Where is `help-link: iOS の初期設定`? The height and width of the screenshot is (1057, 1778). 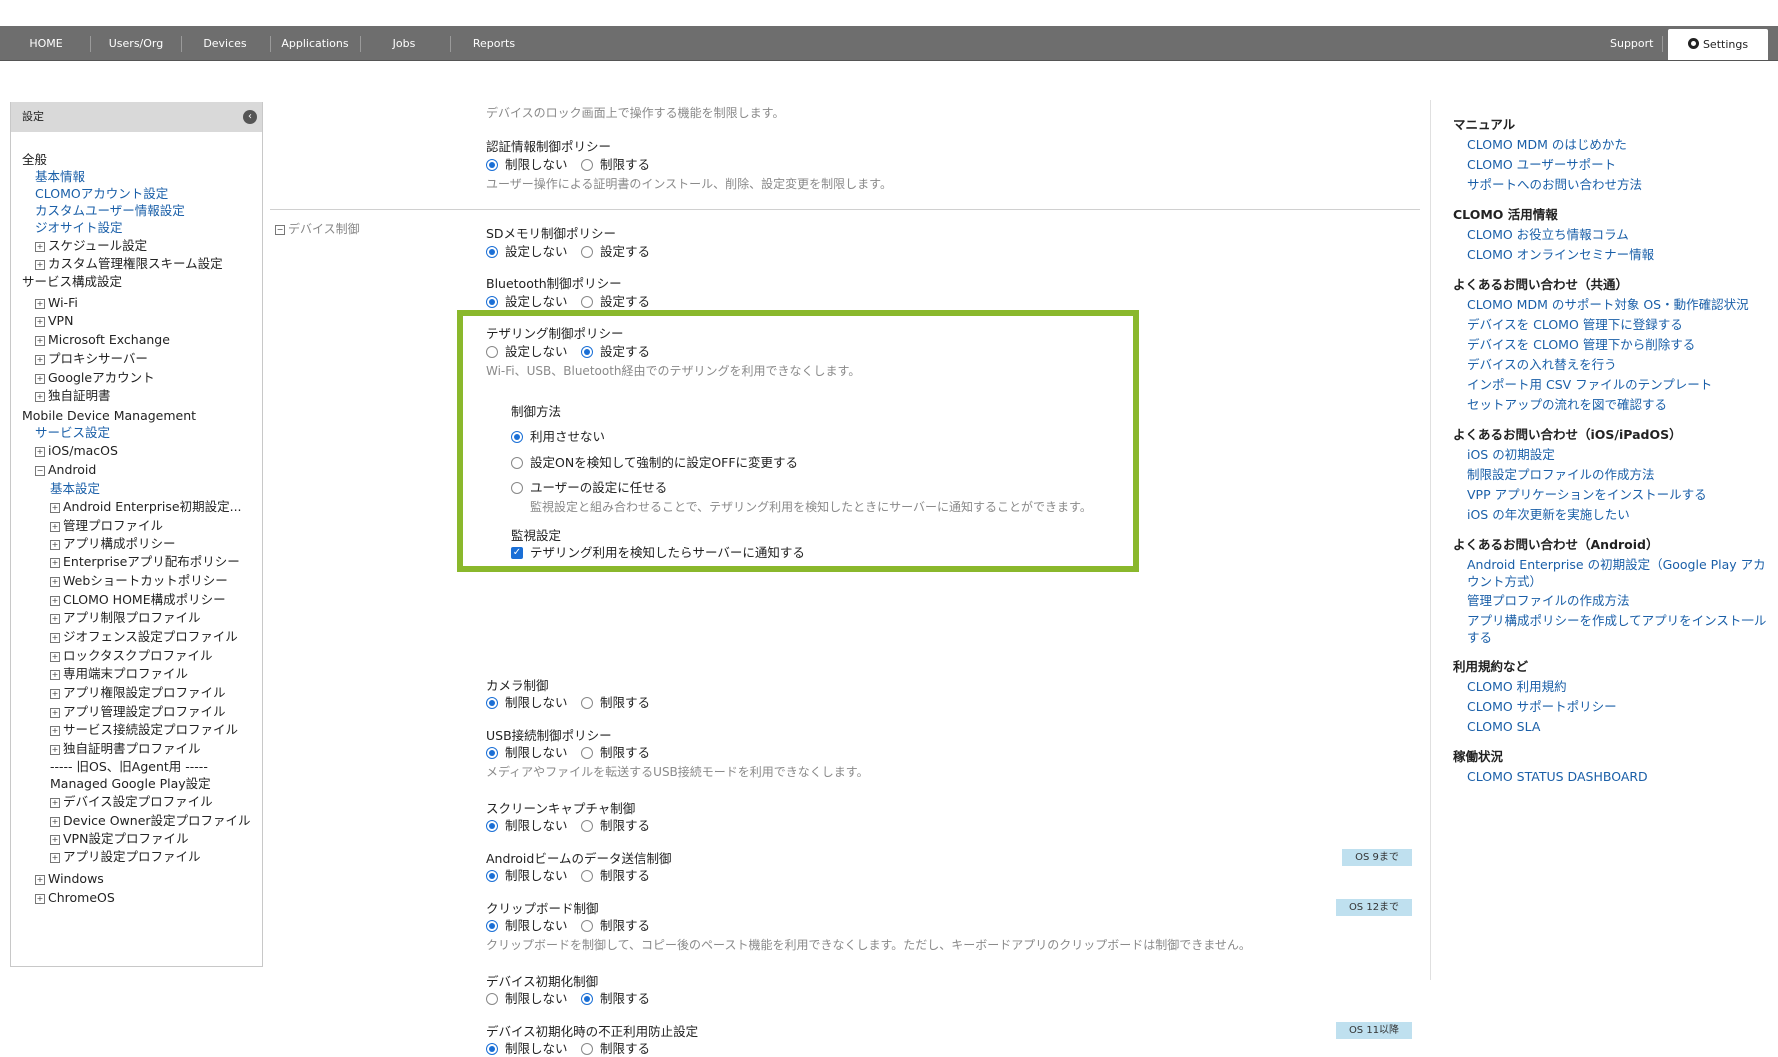 help-link: iOS の初期設定 is located at coordinates (1511, 454).